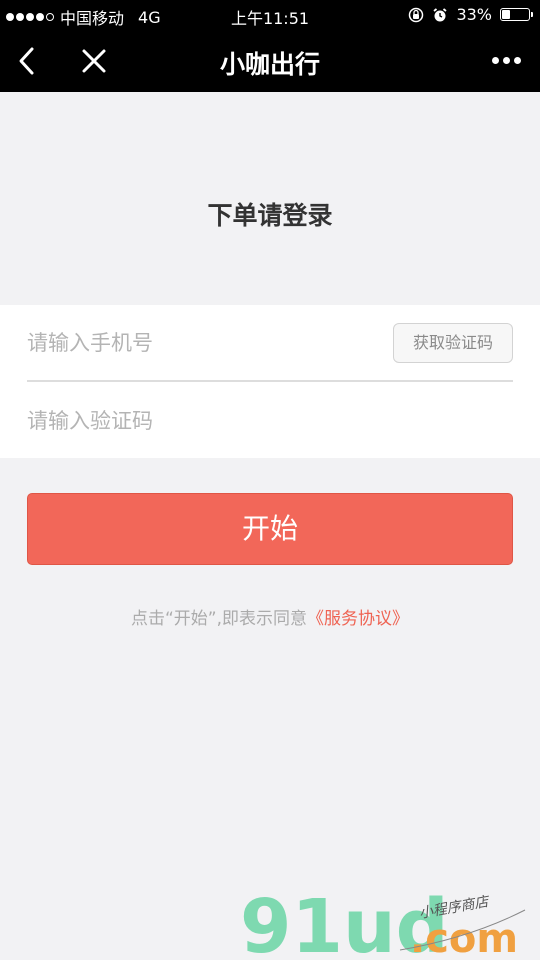 The height and width of the screenshot is (960, 540). Describe the element at coordinates (464, 936) in the screenshot. I see `watermark-domain: .com` at that location.